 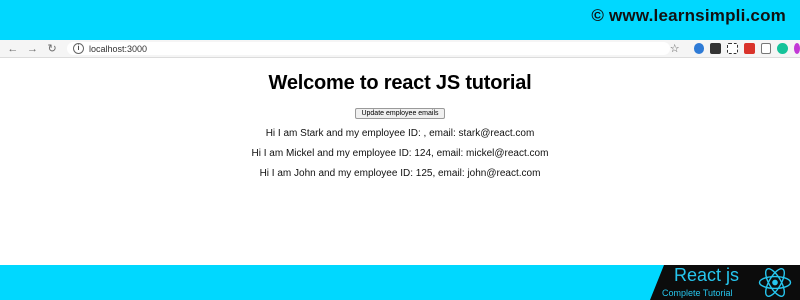 What do you see at coordinates (52, 49) in the screenshot?
I see `reload-icon: ↻` at bounding box center [52, 49].